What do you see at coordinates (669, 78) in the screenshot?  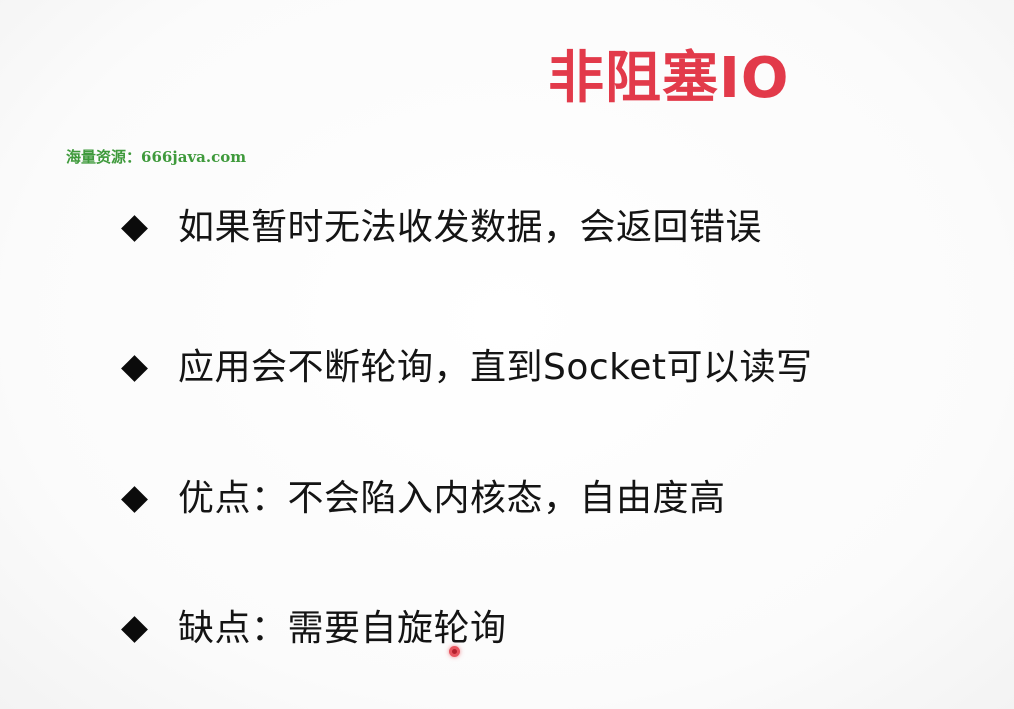 I see `slide-title: 非阻塞IO` at bounding box center [669, 78].